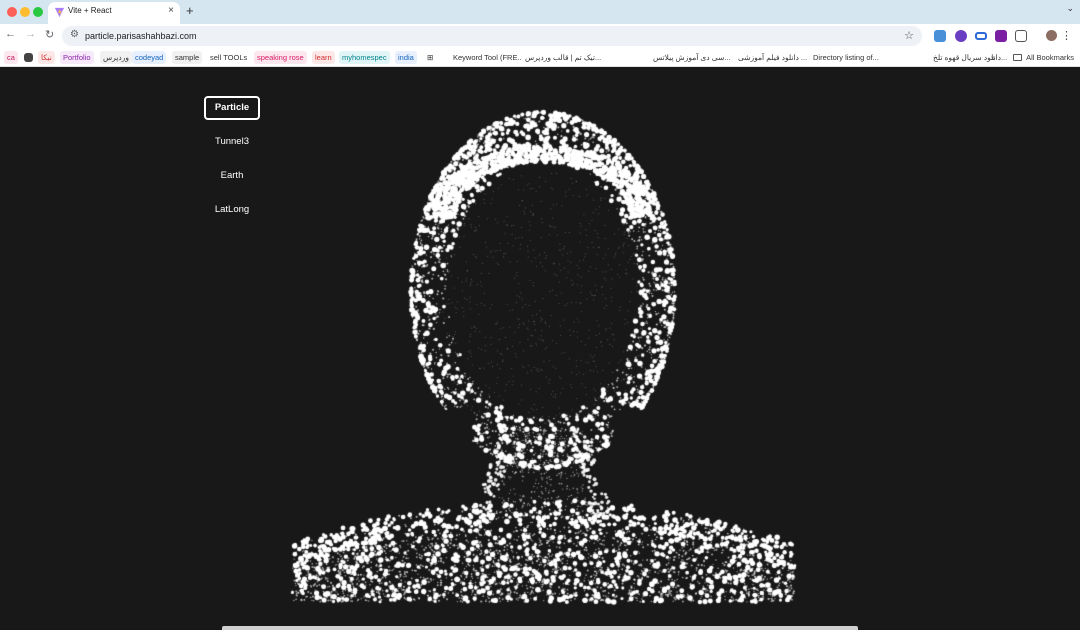 This screenshot has width=1080, height=630. I want to click on tab-search-icon: ⌄, so click(1070, 8).